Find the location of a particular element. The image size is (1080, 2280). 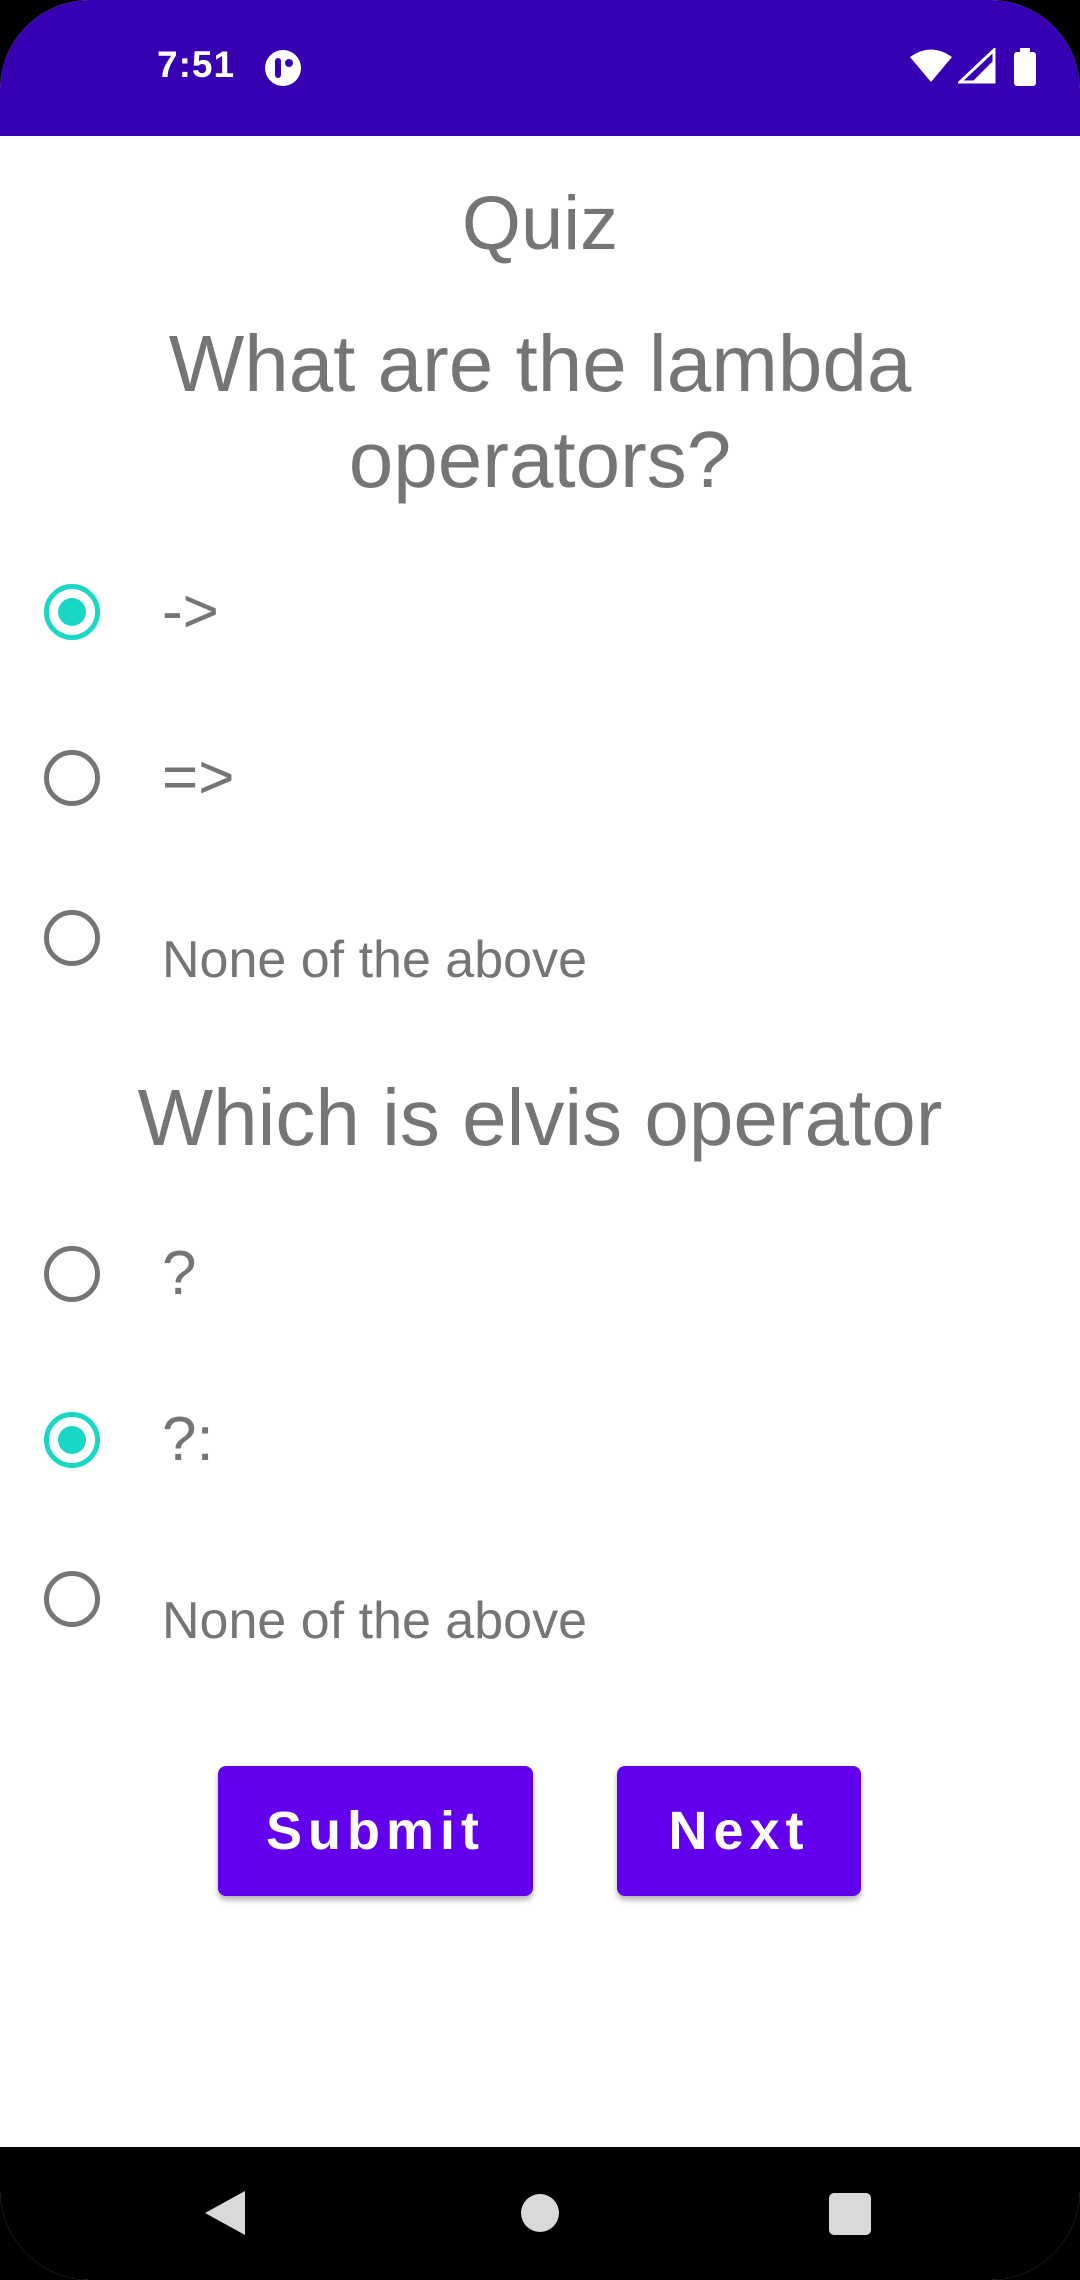

signal-icon is located at coordinates (977, 66).